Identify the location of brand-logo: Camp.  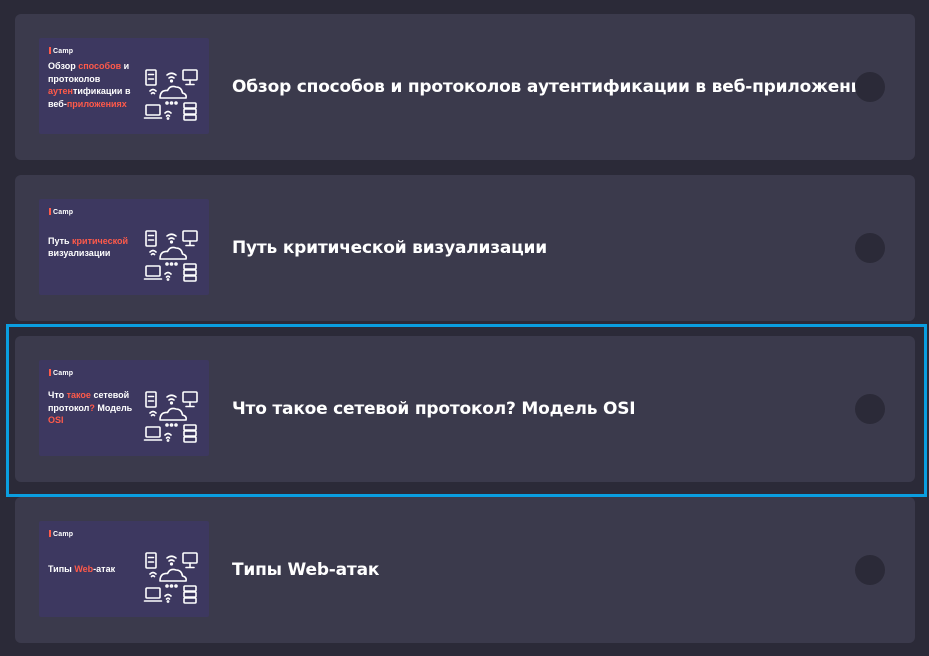
(61, 51).